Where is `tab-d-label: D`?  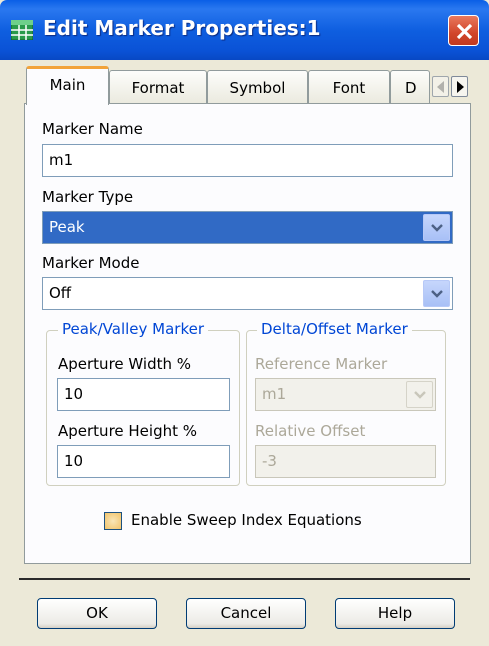
tab-d-label: D is located at coordinates (411, 88).